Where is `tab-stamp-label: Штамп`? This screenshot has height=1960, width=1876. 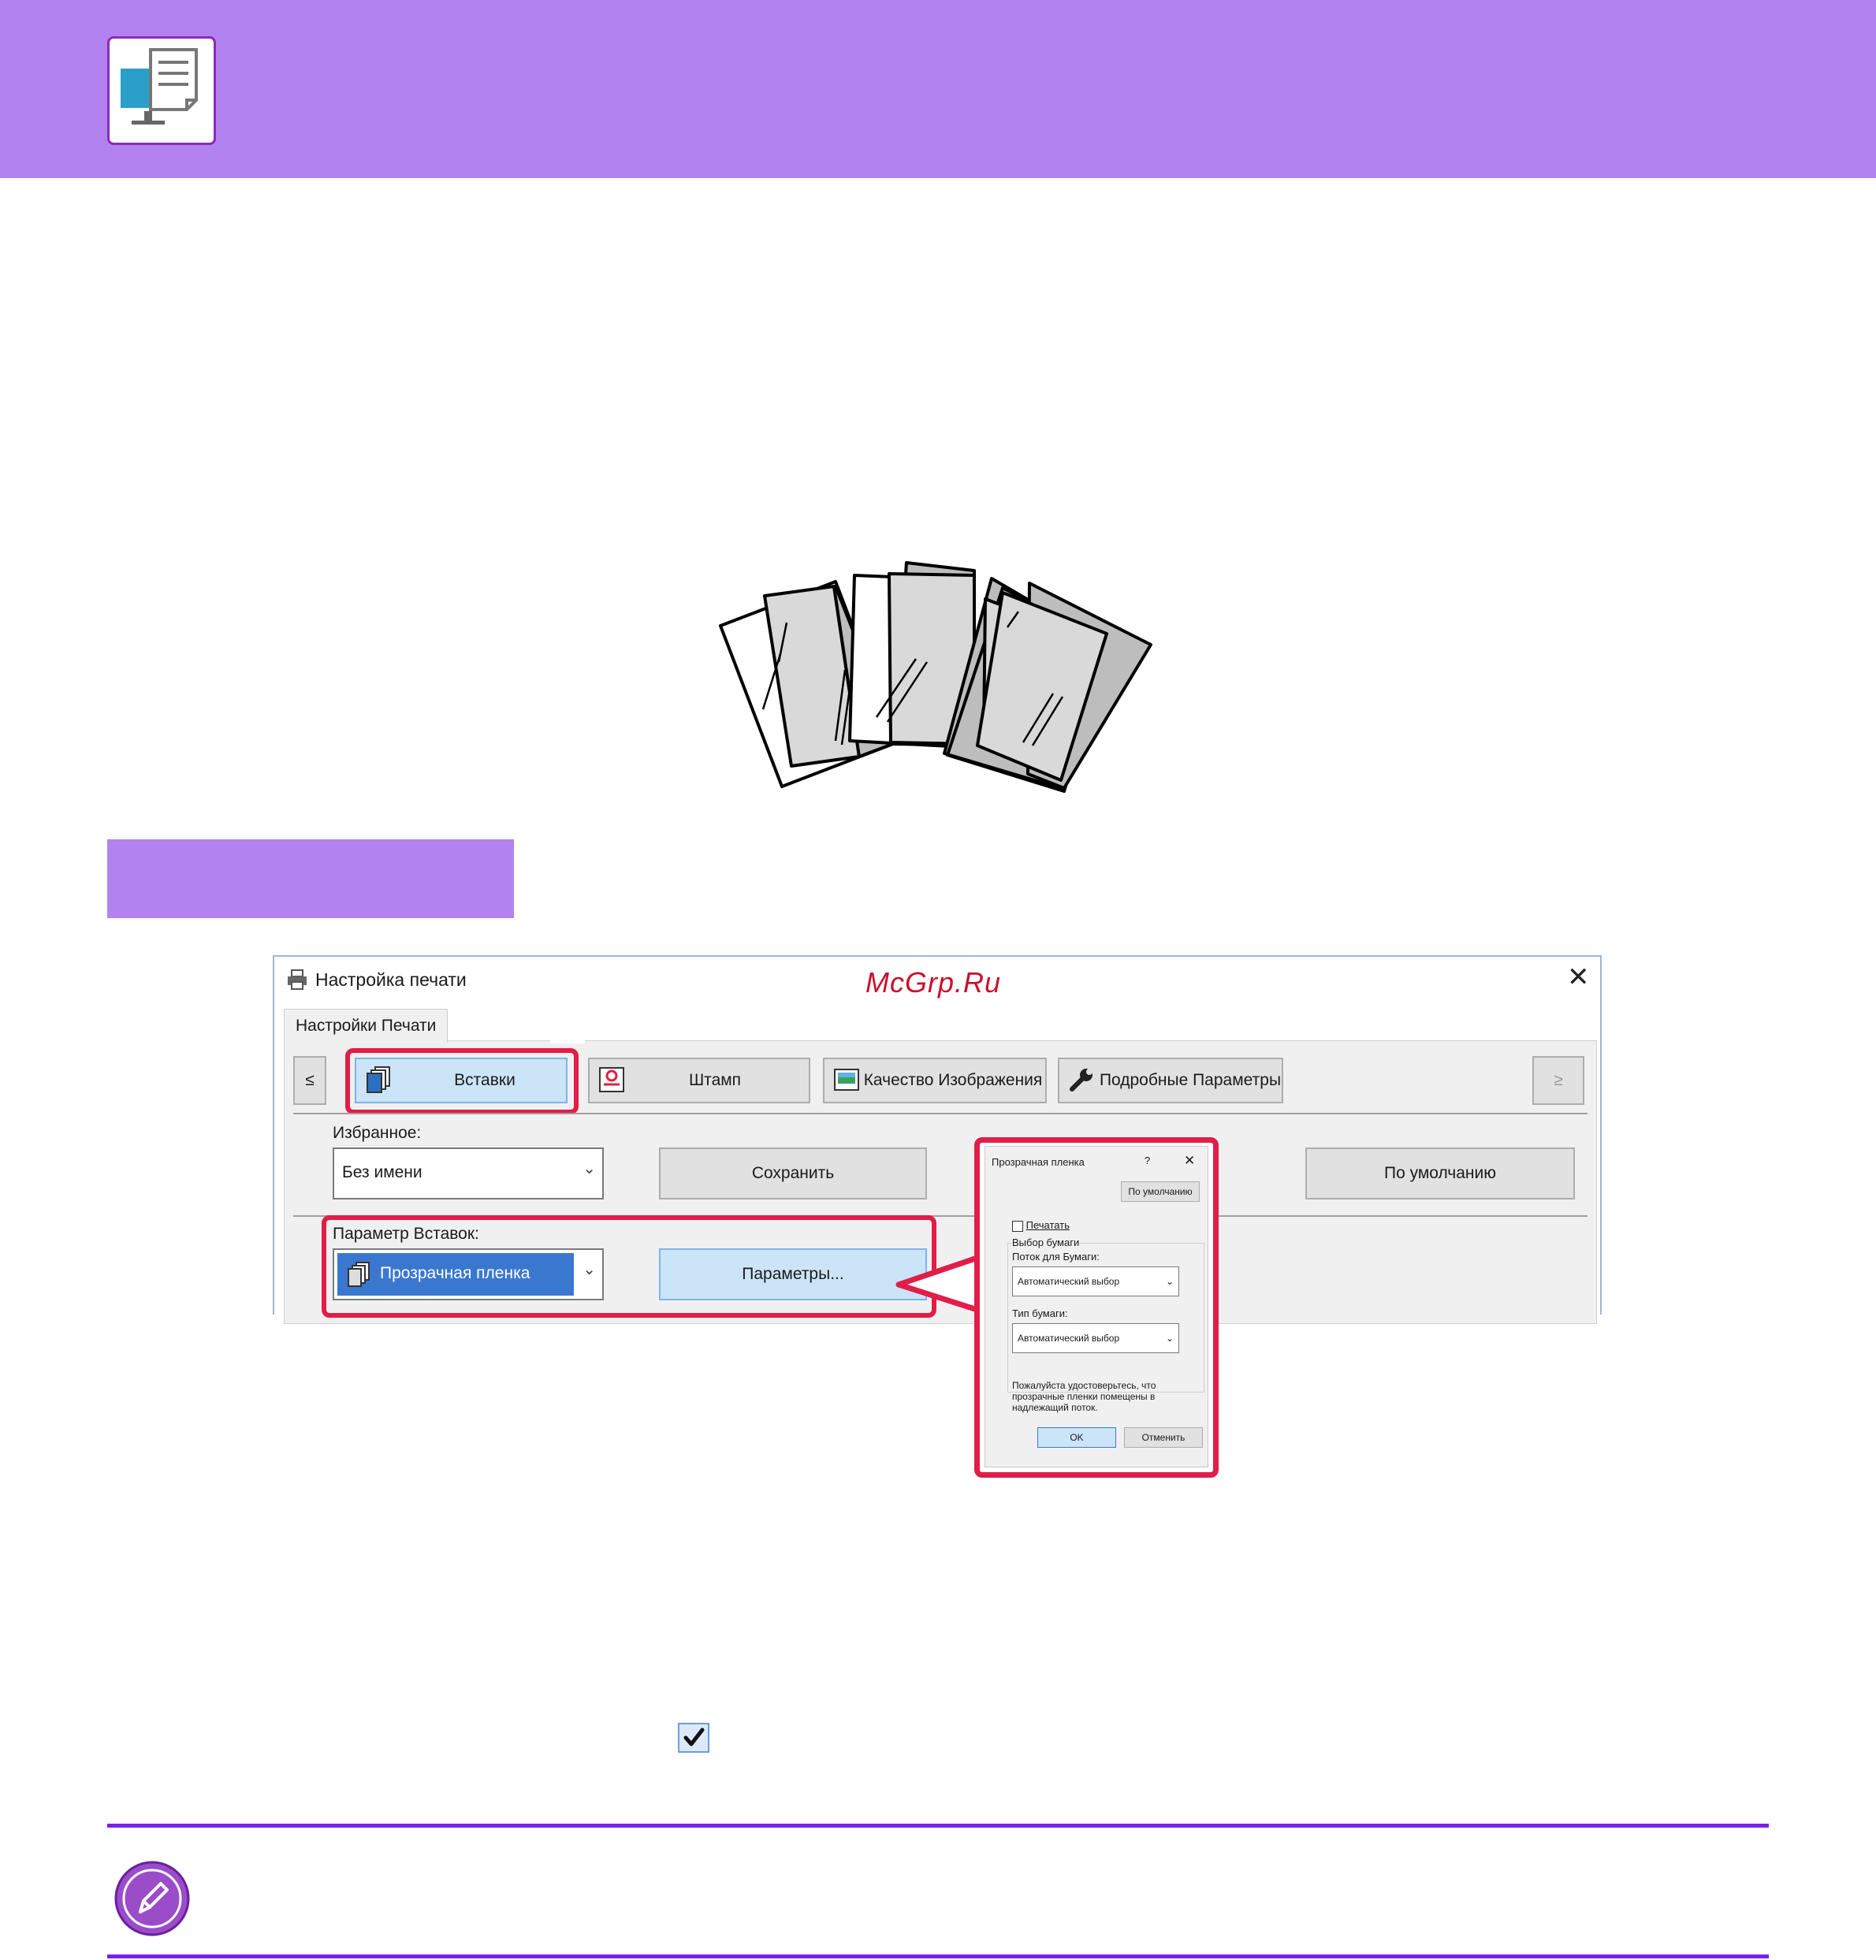
tab-stamp-label: Штамп is located at coordinates (715, 1080).